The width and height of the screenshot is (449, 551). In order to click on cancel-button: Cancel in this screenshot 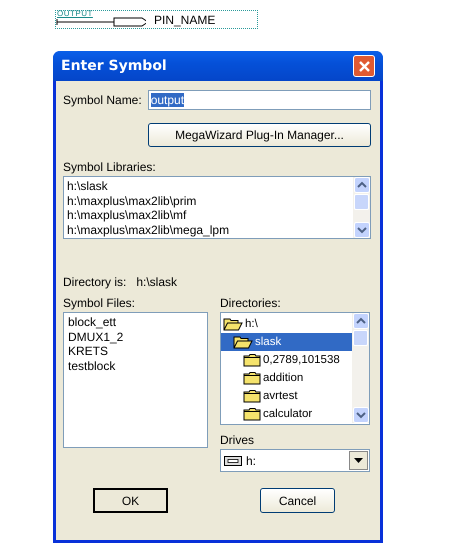, I will do `click(297, 500)`.